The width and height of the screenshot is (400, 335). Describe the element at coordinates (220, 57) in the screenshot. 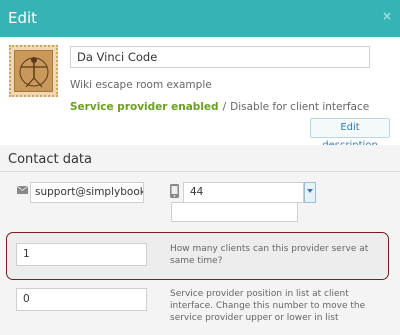

I see `provider-name-input: Da Vinci Code` at that location.